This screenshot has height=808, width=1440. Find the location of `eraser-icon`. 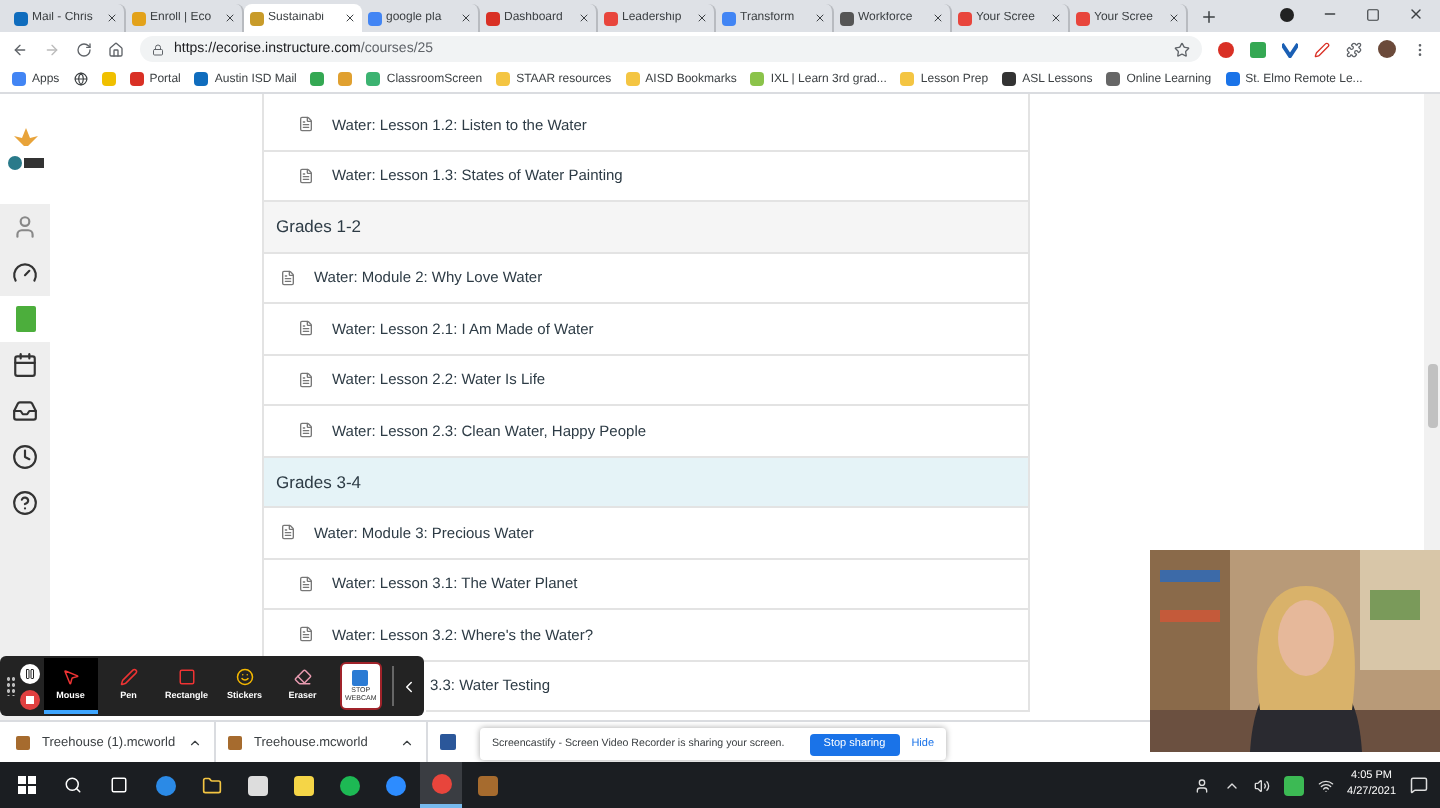

eraser-icon is located at coordinates (302, 677).